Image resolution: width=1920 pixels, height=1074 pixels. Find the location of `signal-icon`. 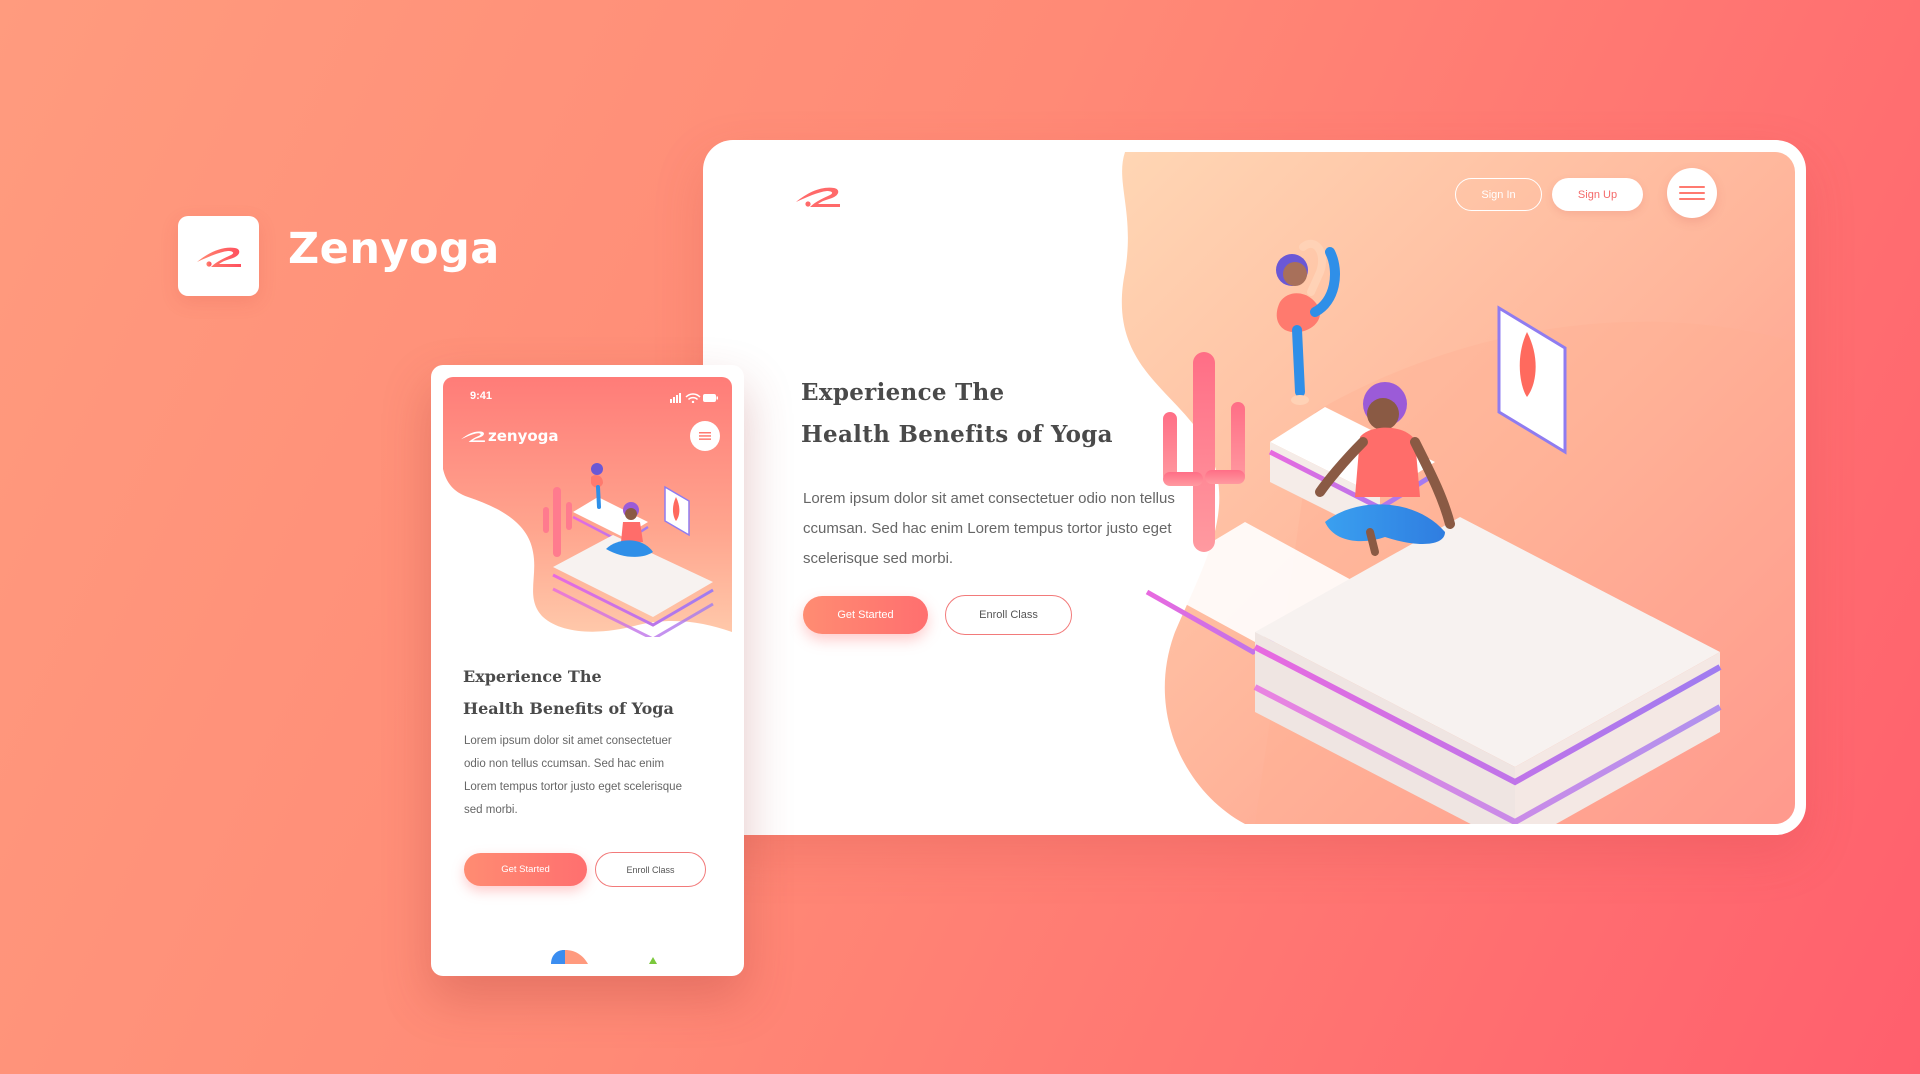

signal-icon is located at coordinates (675, 398).